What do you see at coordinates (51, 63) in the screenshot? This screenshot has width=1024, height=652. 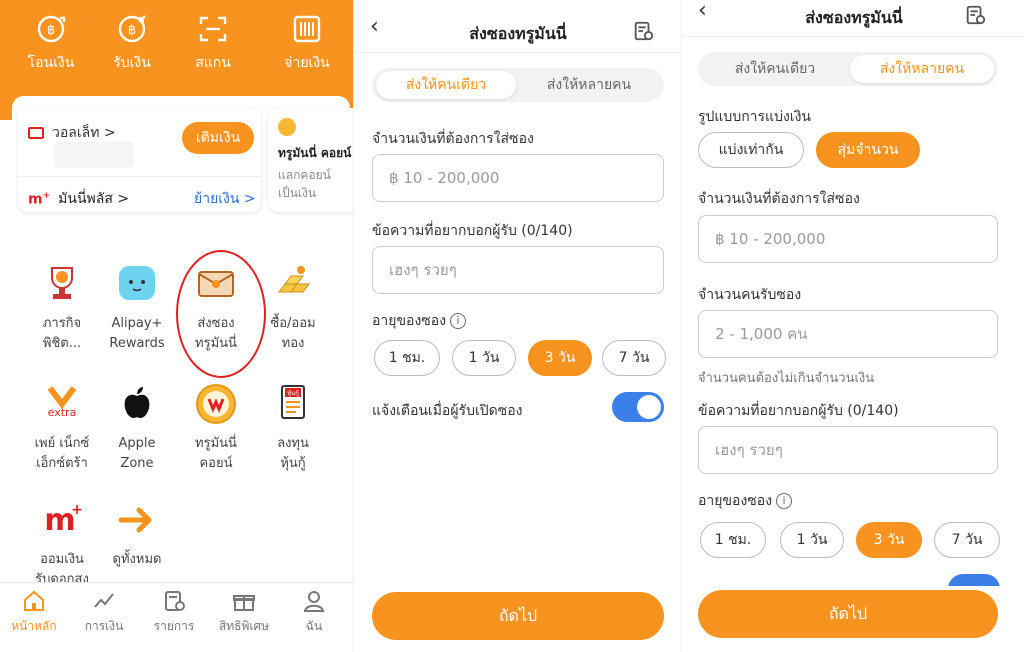 I see `transfer-label: โอนเงิน` at bounding box center [51, 63].